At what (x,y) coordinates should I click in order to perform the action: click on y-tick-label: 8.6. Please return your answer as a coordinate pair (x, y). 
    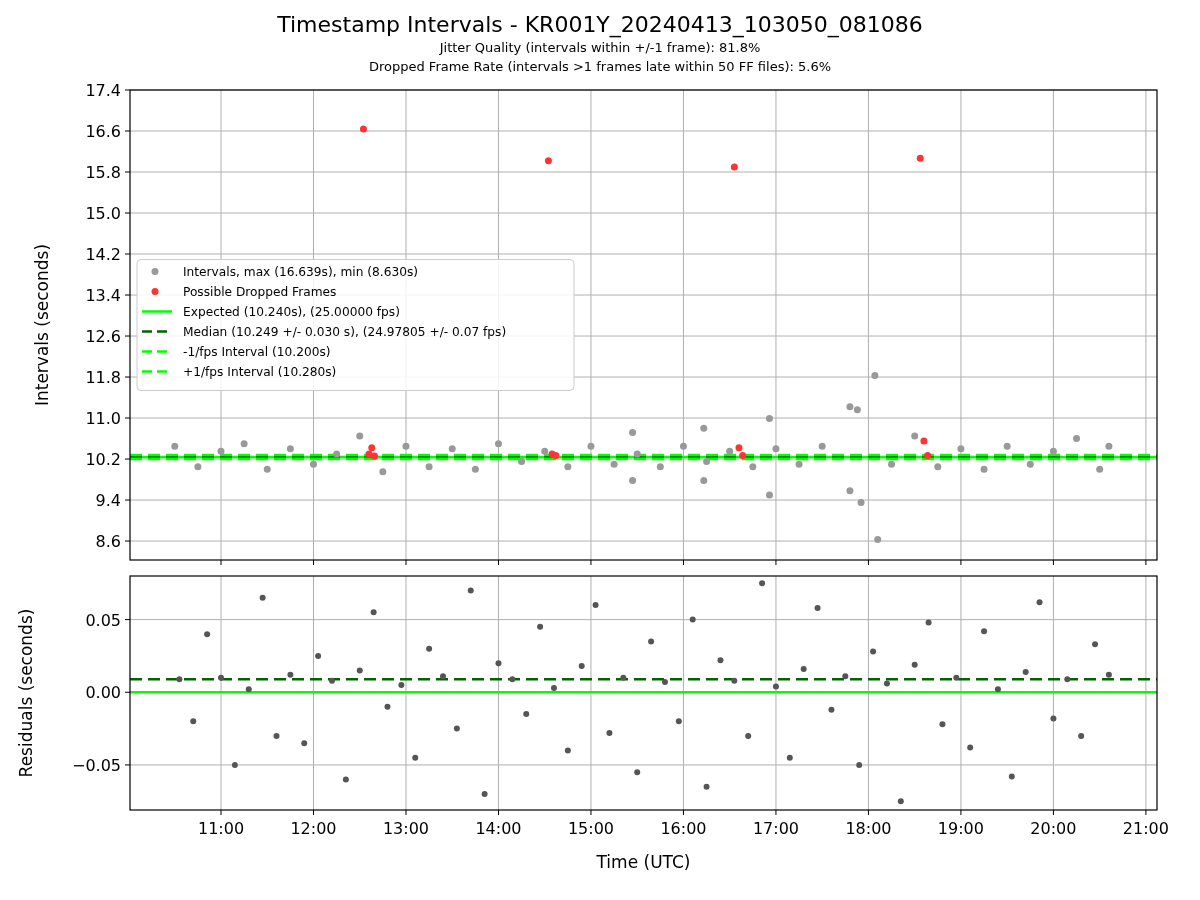
    Looking at the image, I should click on (108, 542).